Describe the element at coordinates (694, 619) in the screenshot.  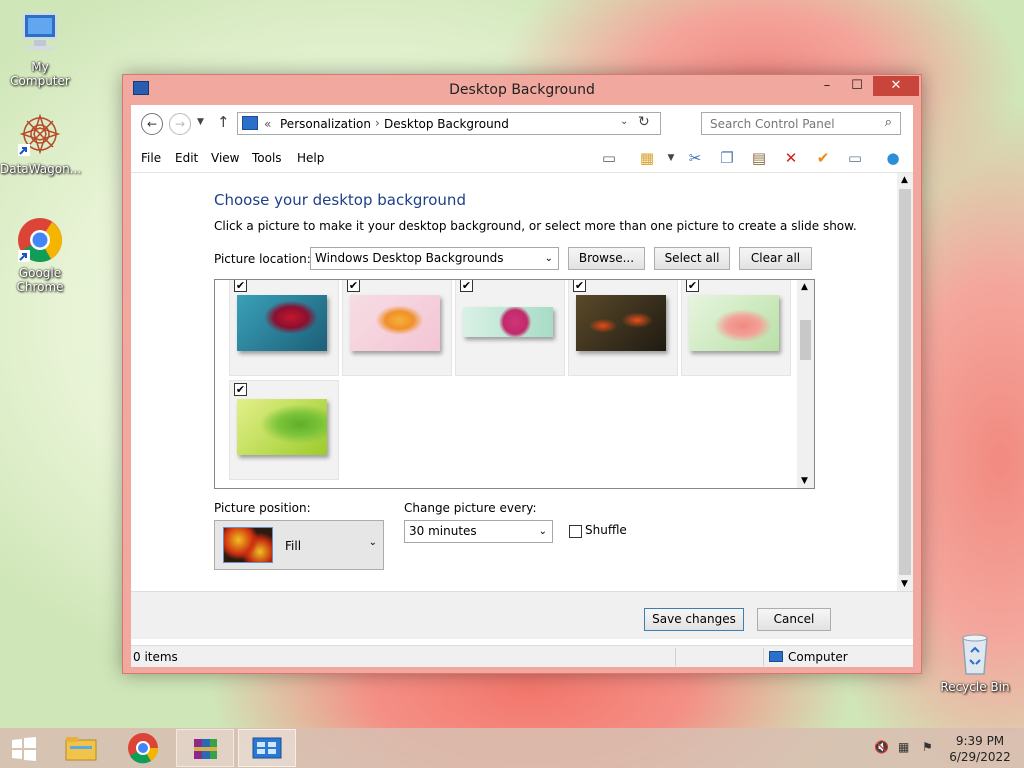
I see `save-changes-button: Save changes` at that location.